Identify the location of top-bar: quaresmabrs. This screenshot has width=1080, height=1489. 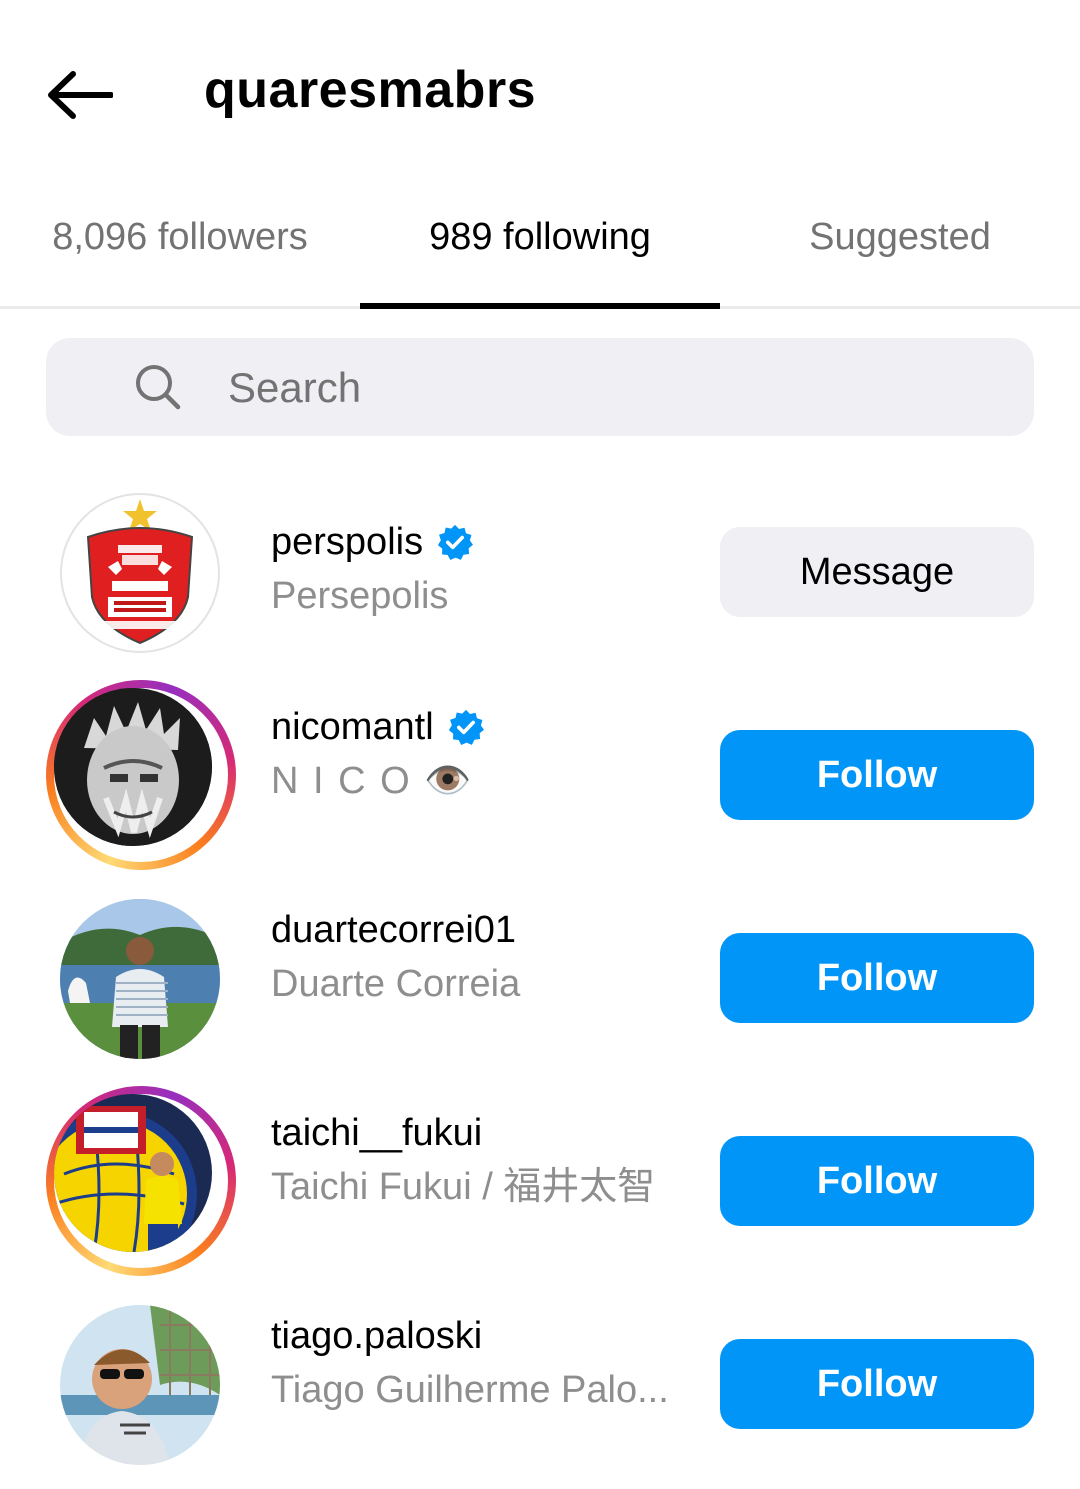
(540, 90).